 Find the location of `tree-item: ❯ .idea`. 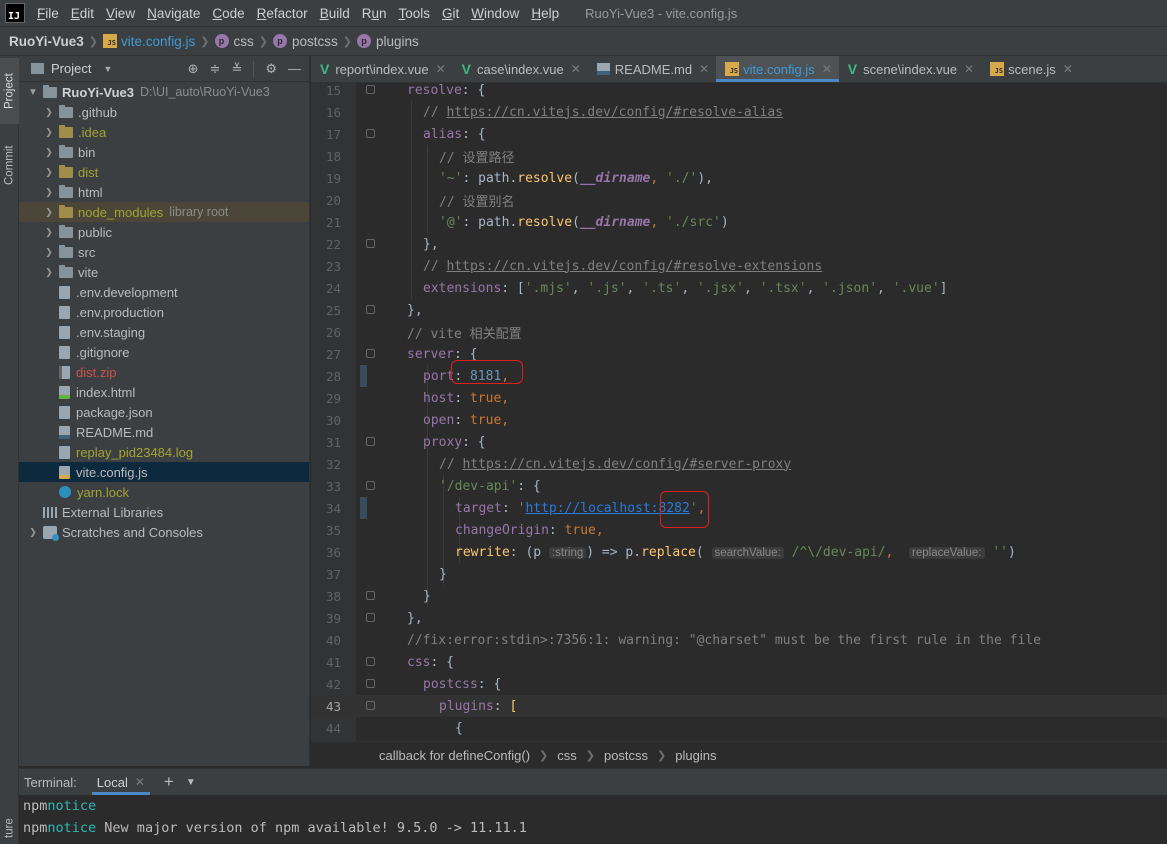

tree-item: ❯ .idea is located at coordinates (164, 132).